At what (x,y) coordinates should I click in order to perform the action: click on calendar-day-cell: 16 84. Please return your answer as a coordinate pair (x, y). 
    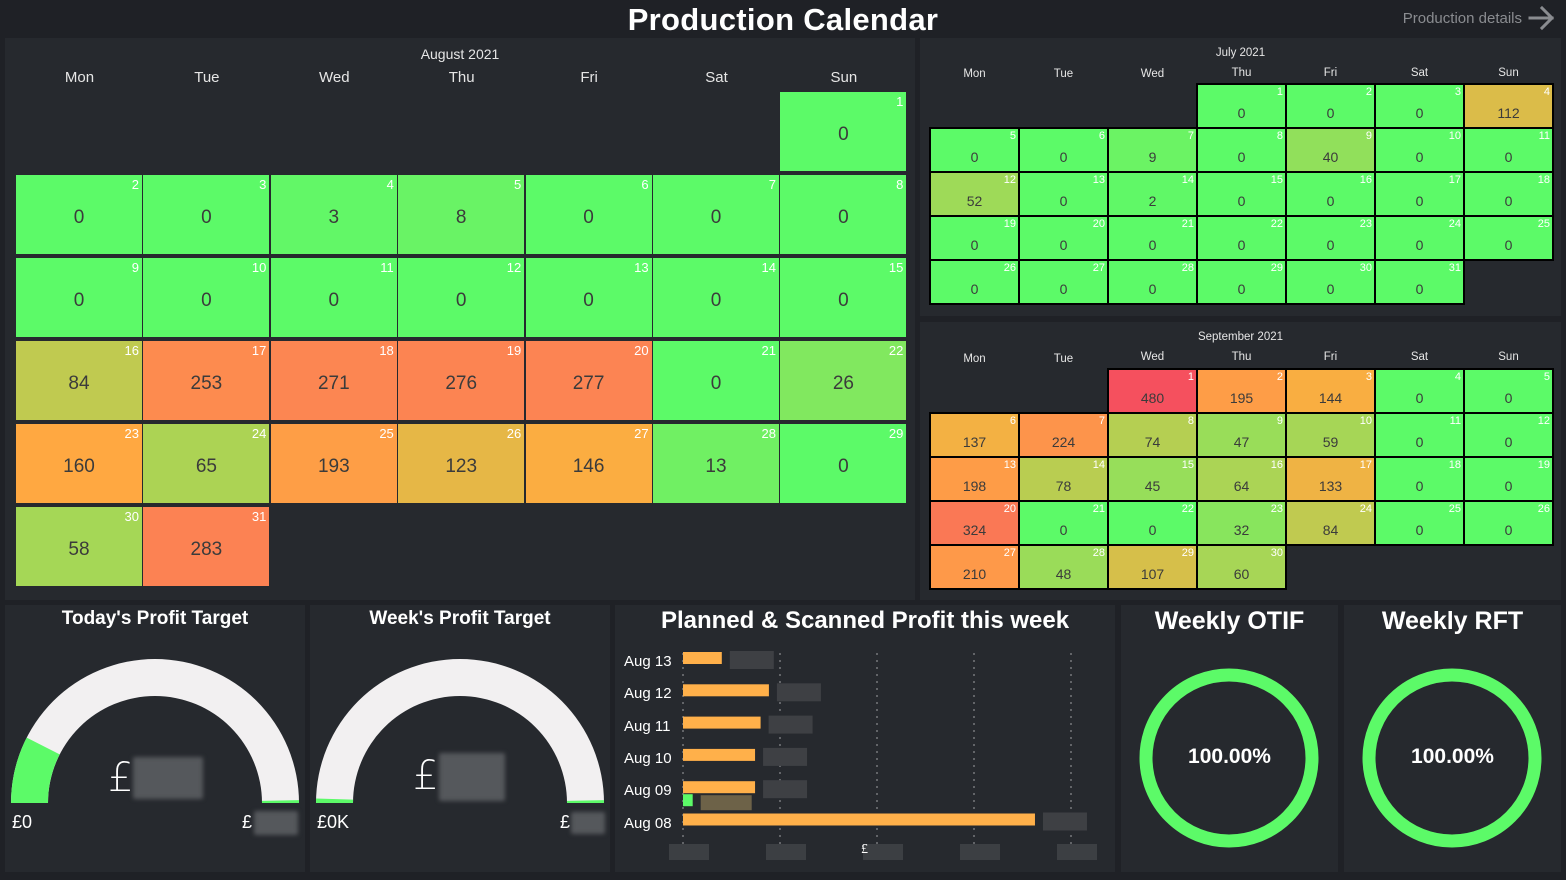
    Looking at the image, I should click on (79, 380).